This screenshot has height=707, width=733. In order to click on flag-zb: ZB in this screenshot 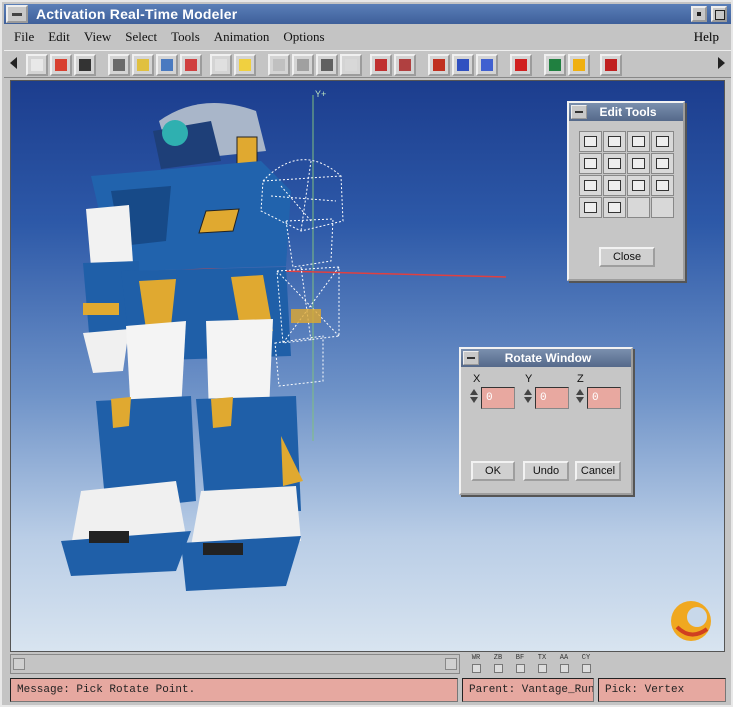, I will do `click(498, 663)`.